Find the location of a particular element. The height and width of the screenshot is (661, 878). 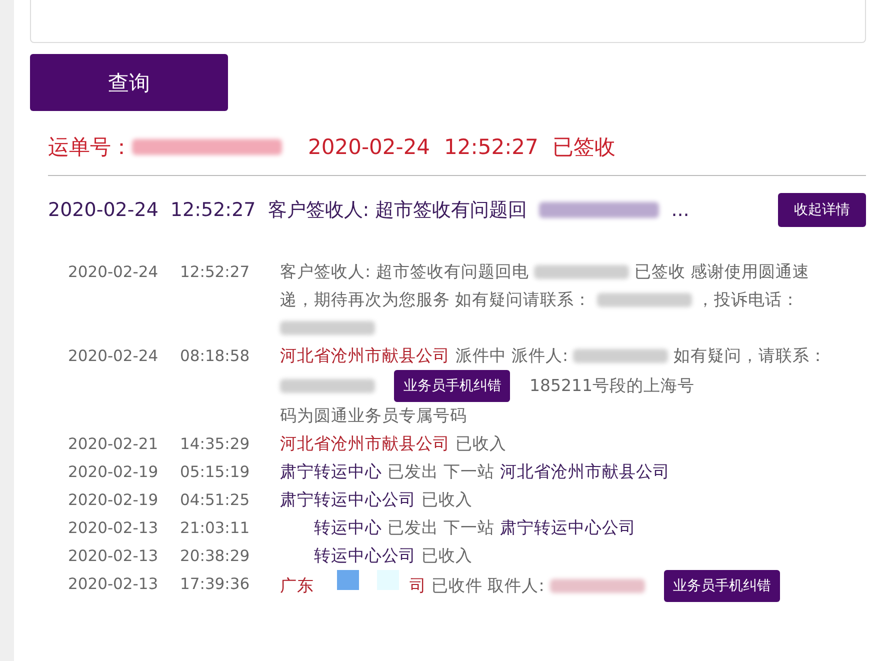

event-text: 客户签收人: 超市签收有问题回电 is located at coordinates (404, 272).